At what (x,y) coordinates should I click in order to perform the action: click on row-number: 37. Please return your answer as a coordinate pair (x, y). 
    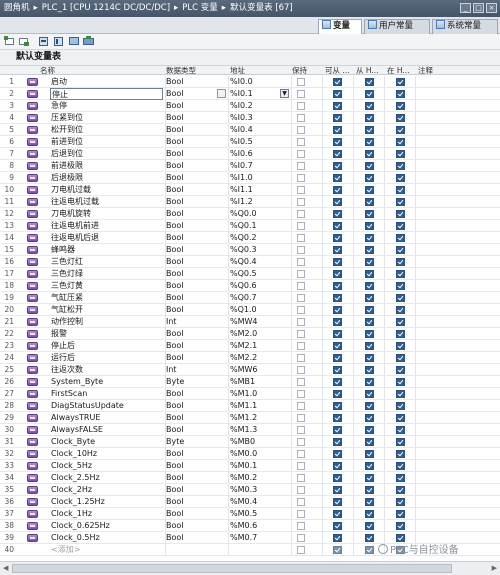
    Looking at the image, I should click on (7, 514).